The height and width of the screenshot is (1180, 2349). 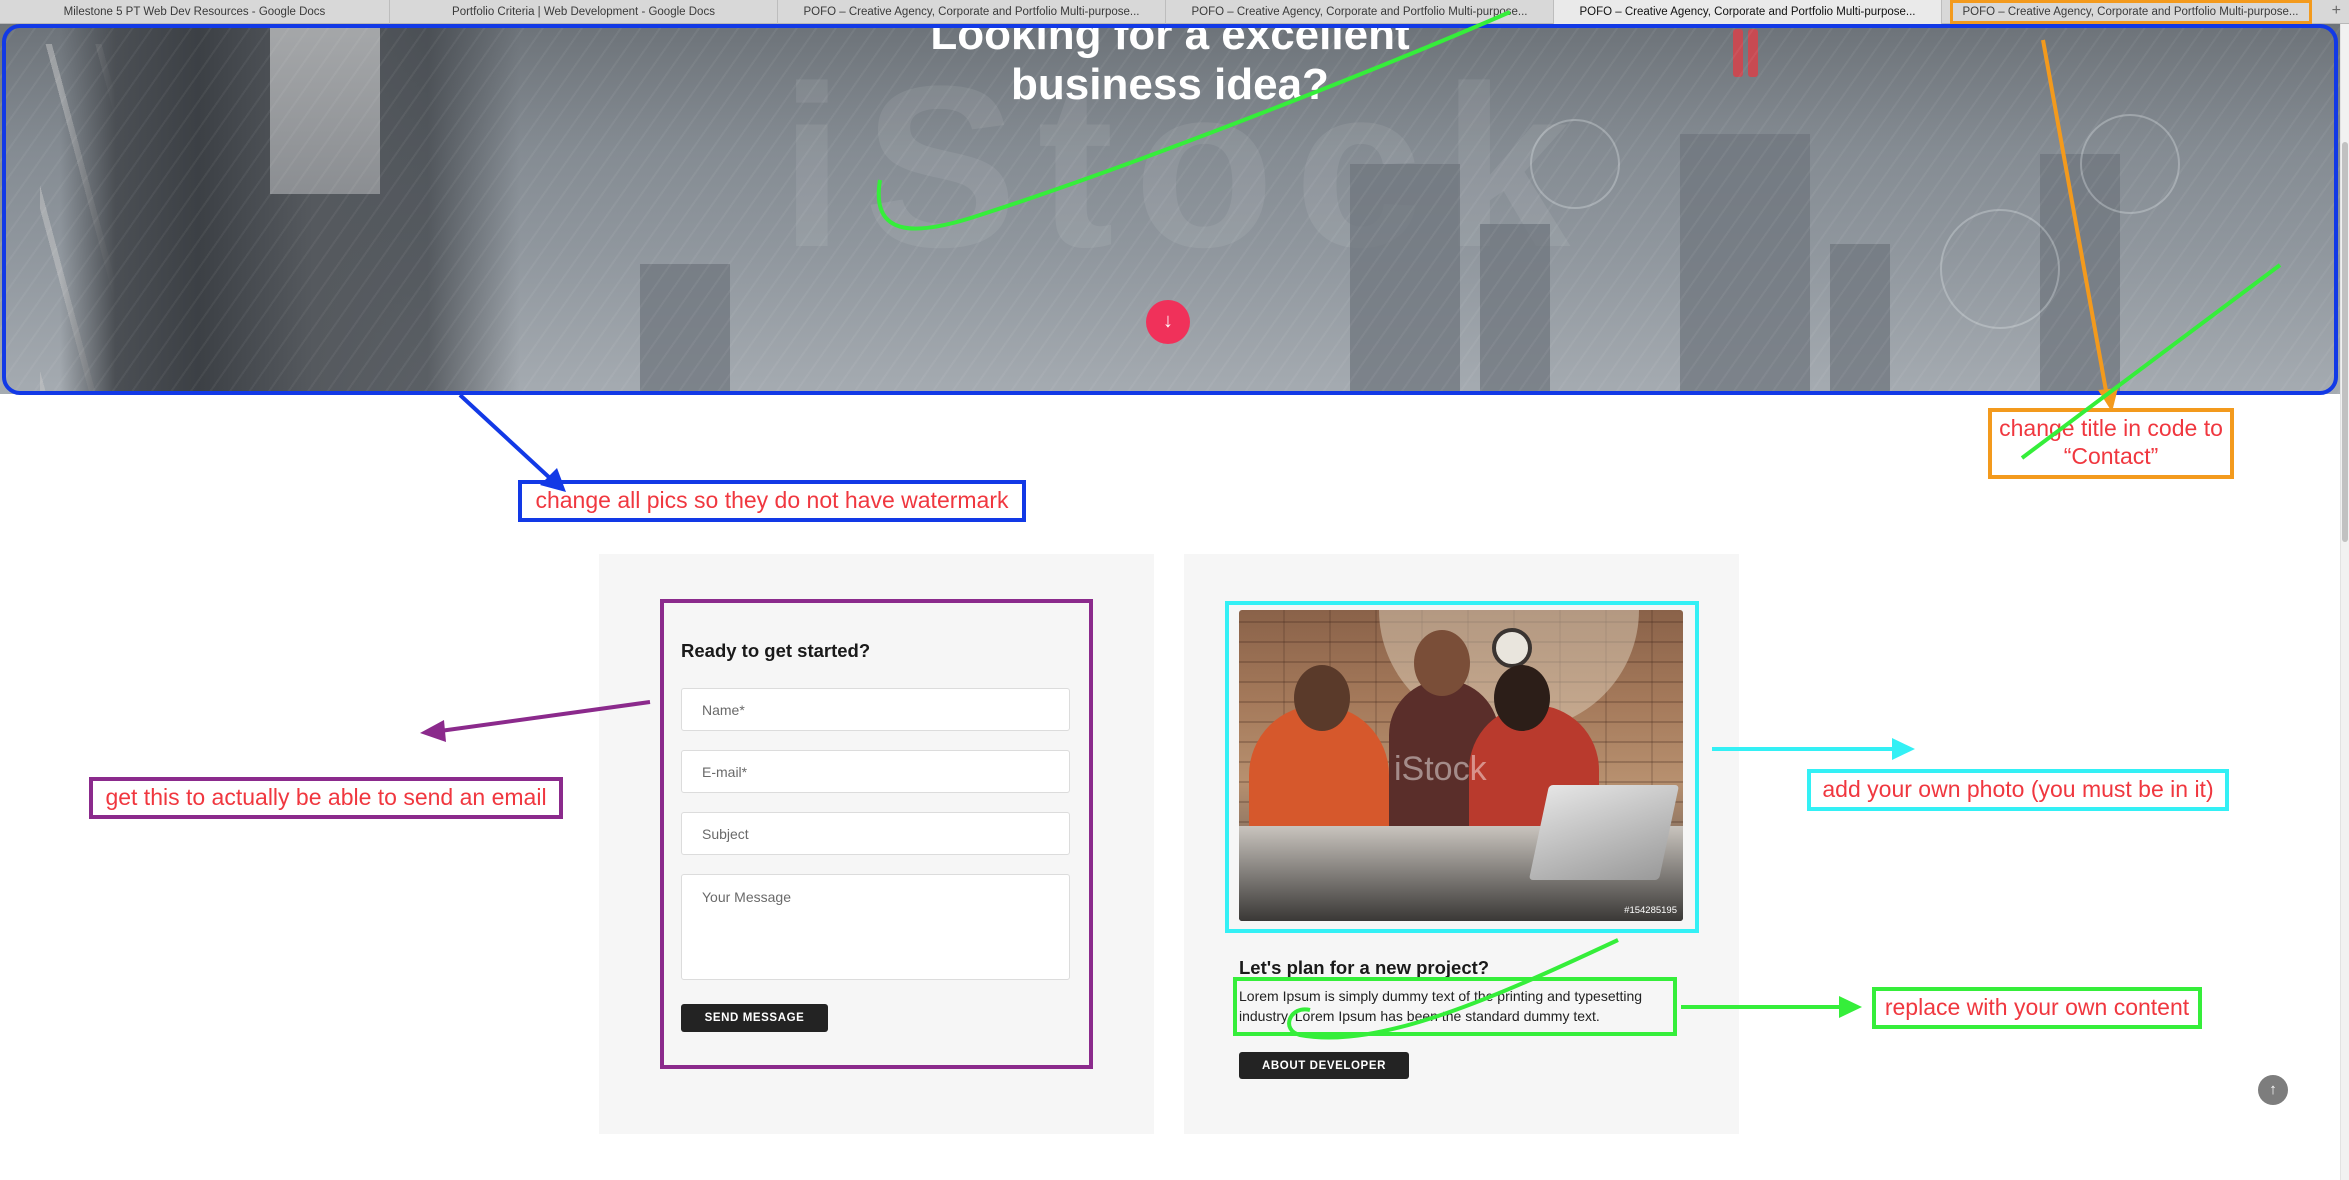 I want to click on photo-laptop, so click(x=1604, y=832).